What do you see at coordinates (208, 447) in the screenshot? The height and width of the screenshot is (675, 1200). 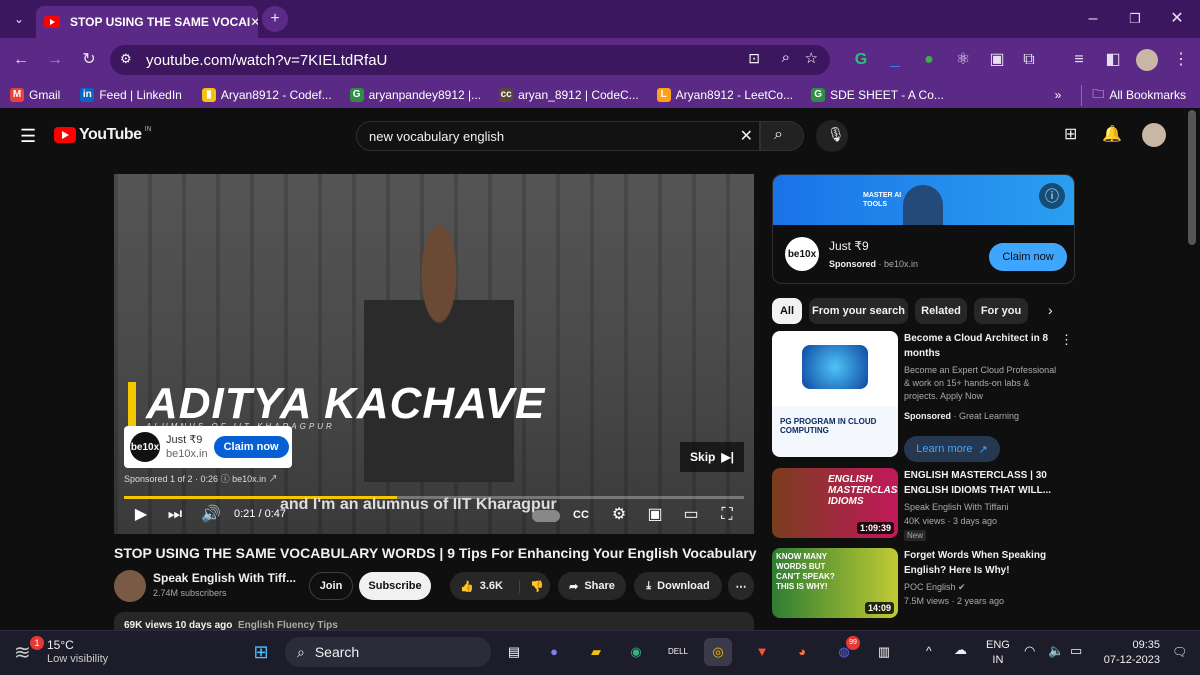 I see `player-ad-card: be10x Just ₹9 be10x.in Claim now` at bounding box center [208, 447].